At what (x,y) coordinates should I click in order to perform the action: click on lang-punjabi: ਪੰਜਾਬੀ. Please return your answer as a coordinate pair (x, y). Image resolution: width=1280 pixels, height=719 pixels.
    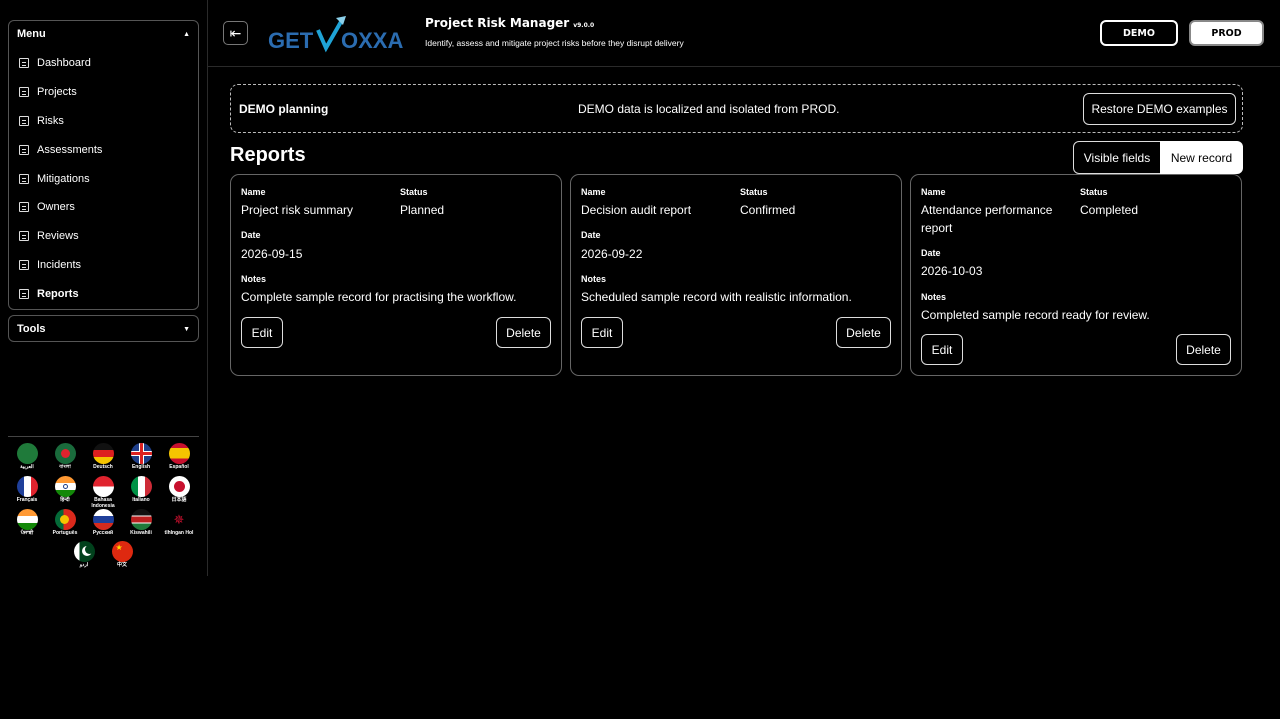
    Looking at the image, I should click on (27, 523).